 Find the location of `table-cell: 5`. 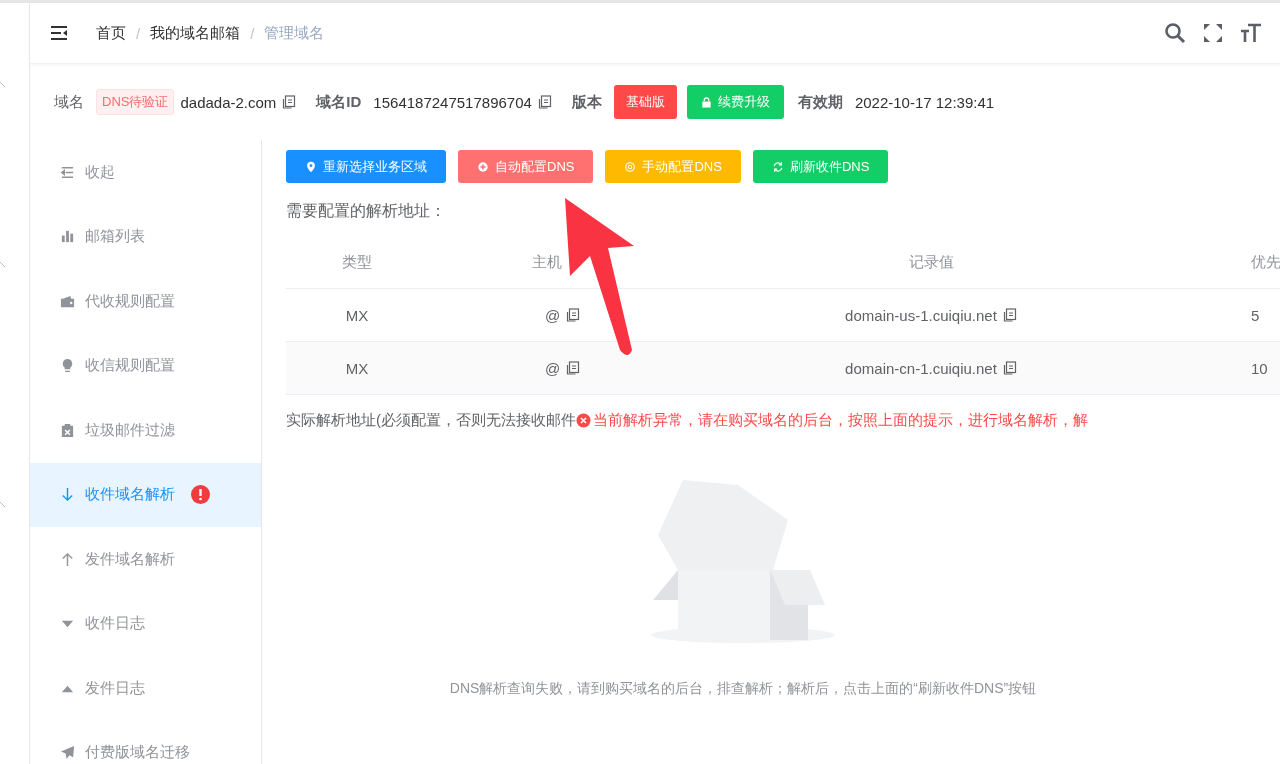

table-cell: 5 is located at coordinates (1222, 315).